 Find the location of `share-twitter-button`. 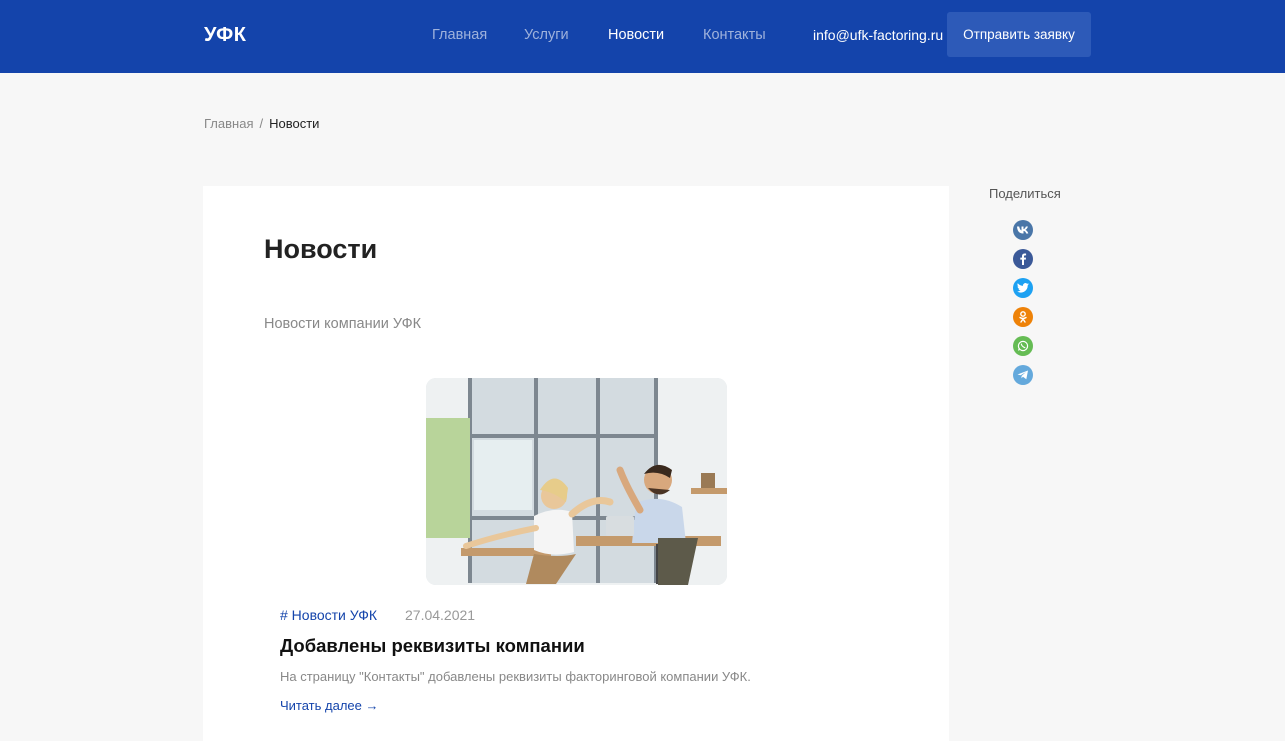

share-twitter-button is located at coordinates (1023, 288).